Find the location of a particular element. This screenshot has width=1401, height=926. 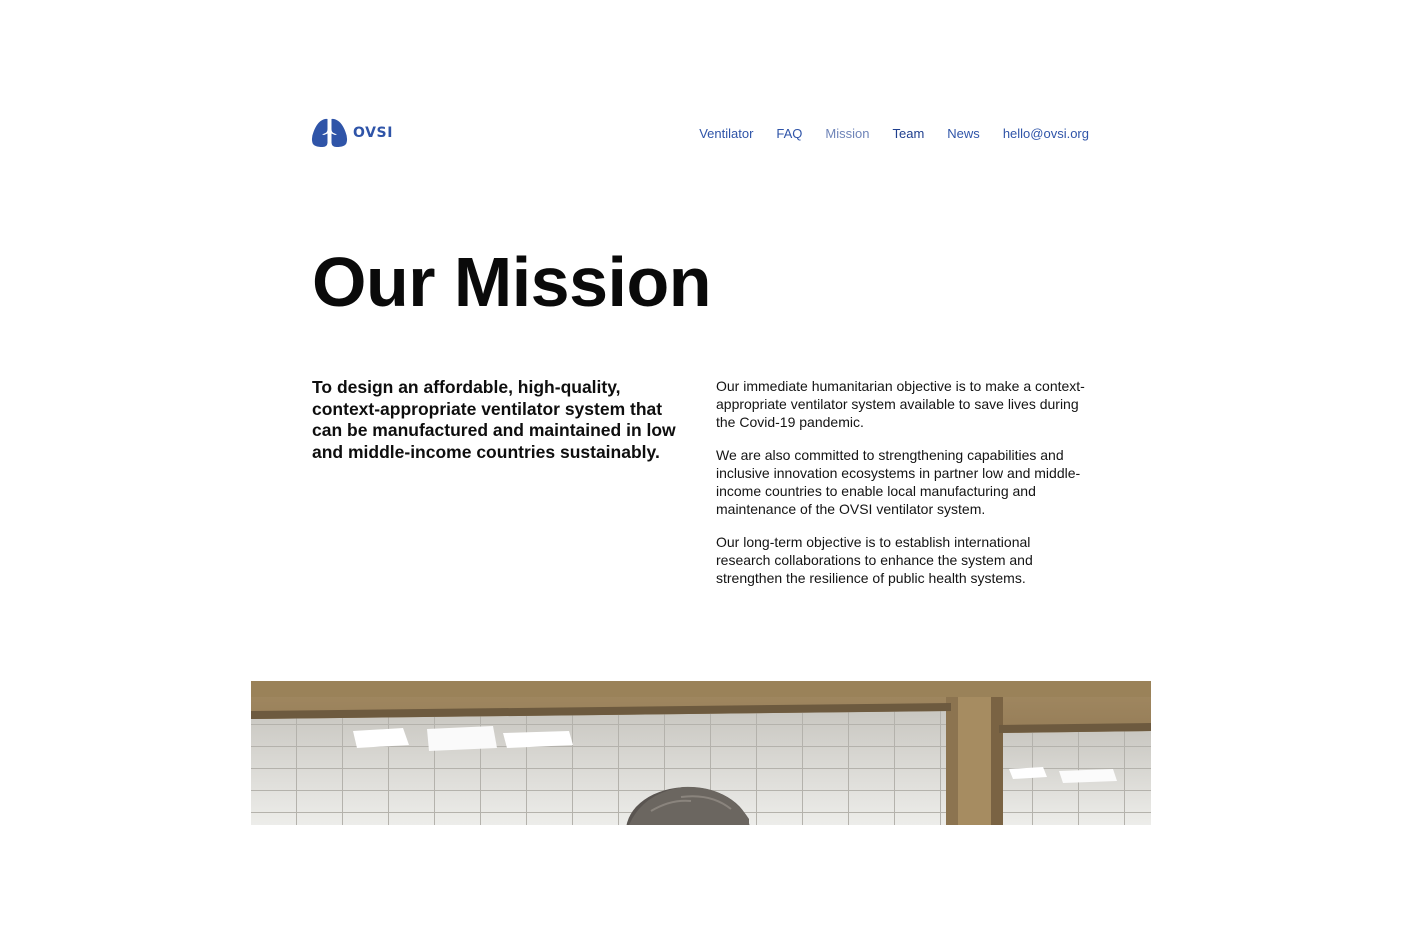

nav-link-ventilator: Ventilator is located at coordinates (726, 133).